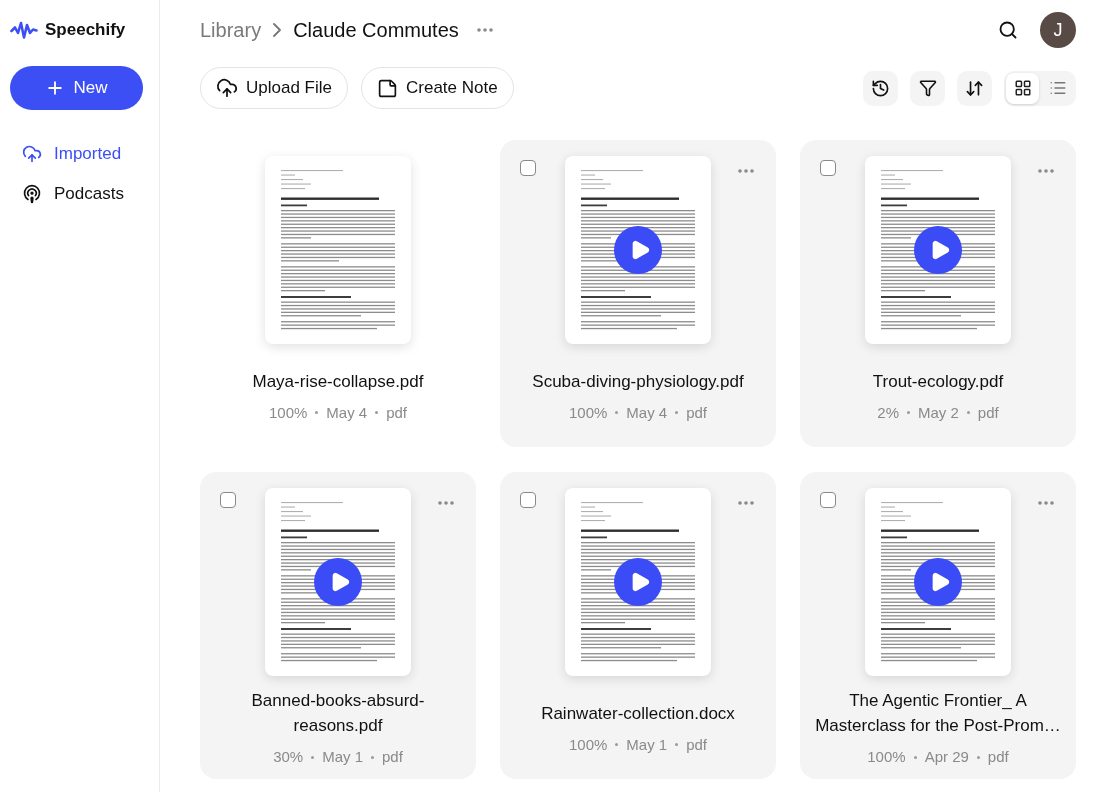  What do you see at coordinates (638, 713) in the screenshot?
I see `document-title: Rainwater-collection.docx` at bounding box center [638, 713].